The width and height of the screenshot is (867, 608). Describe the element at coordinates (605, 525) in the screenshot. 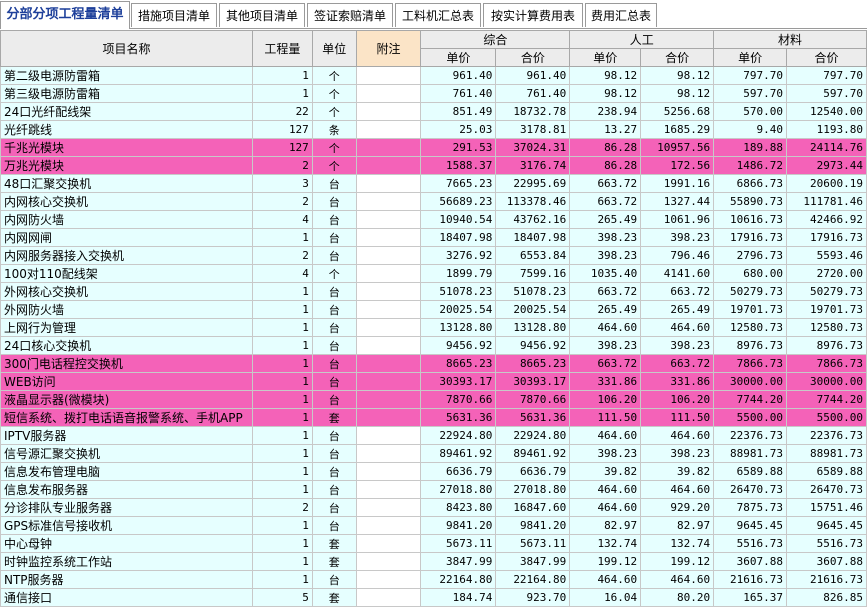

I see `cell-labor-unit-price: 82.97` at that location.